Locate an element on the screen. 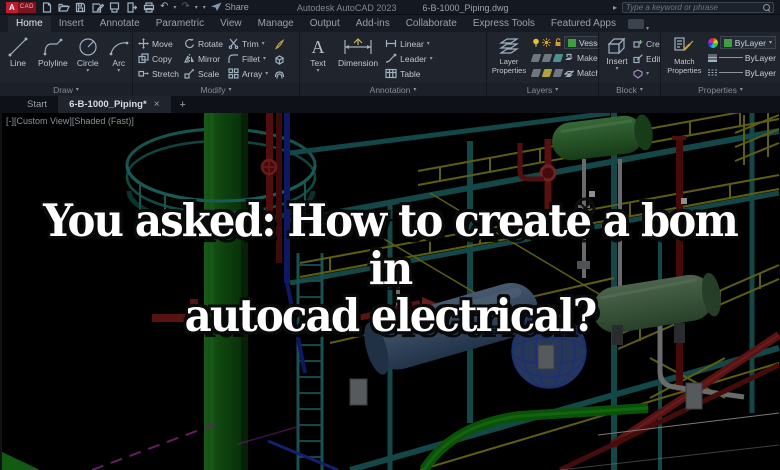 This screenshot has width=780, height=470. arc-dropdown-icon: ▾ is located at coordinates (118, 71).